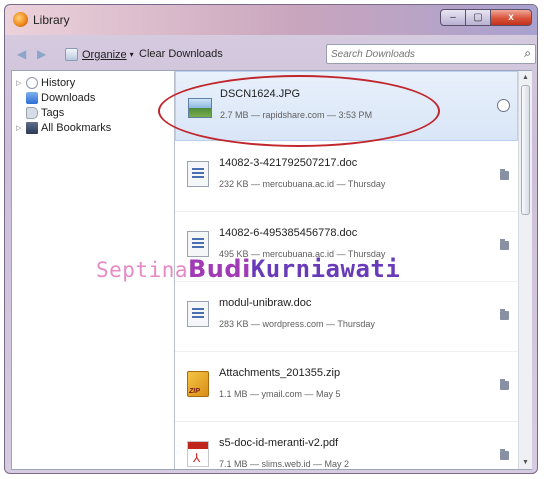 The height and width of the screenshot is (479, 544). Describe the element at coordinates (284, 464) in the screenshot. I see `download-details: 7.1 MB — slims.web.id — May 2` at that location.